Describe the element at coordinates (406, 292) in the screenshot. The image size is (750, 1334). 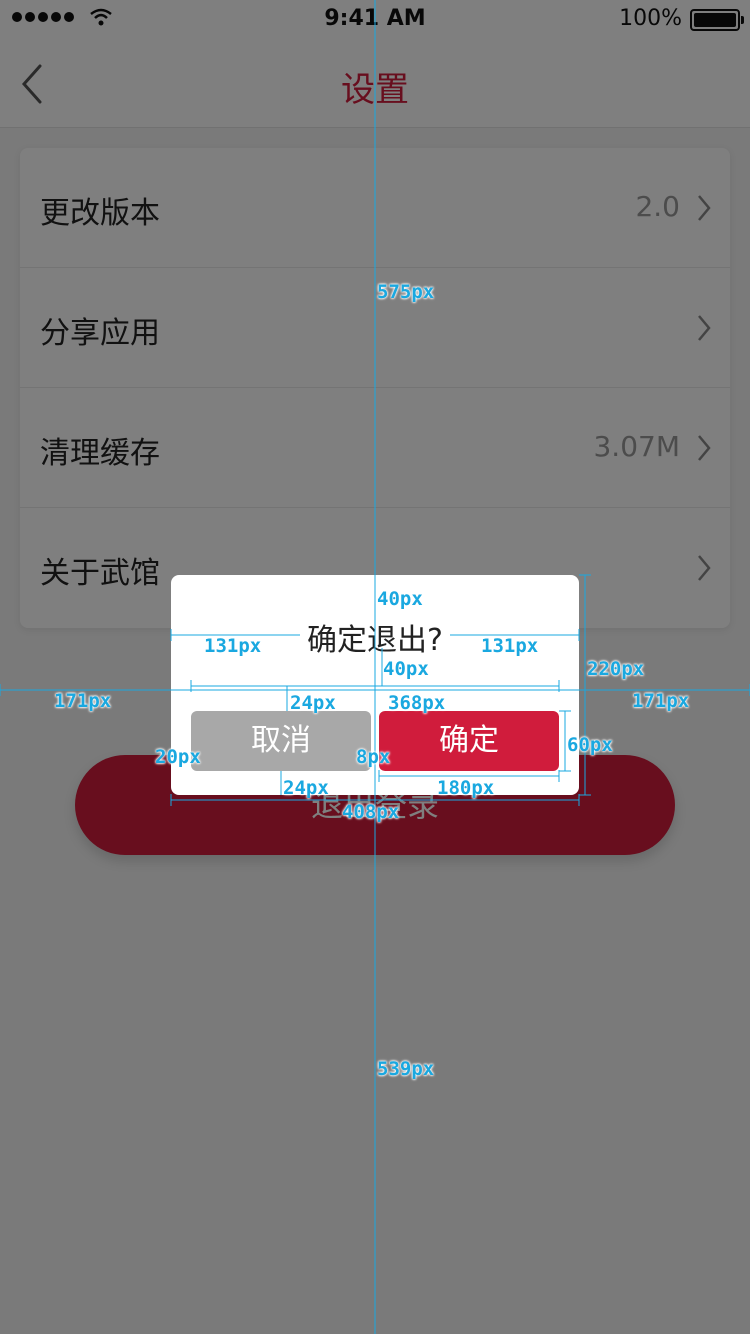
I see `measurement-label: 575px` at that location.